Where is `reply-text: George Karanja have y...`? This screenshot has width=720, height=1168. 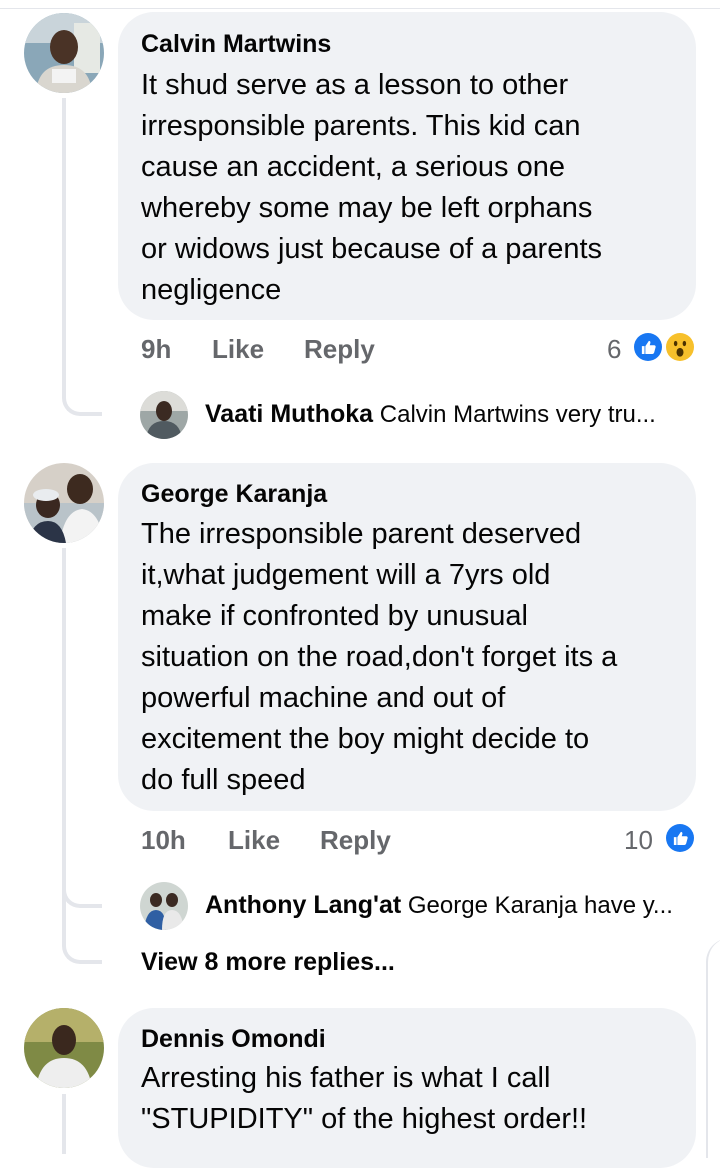 reply-text: George Karanja have y... is located at coordinates (540, 905).